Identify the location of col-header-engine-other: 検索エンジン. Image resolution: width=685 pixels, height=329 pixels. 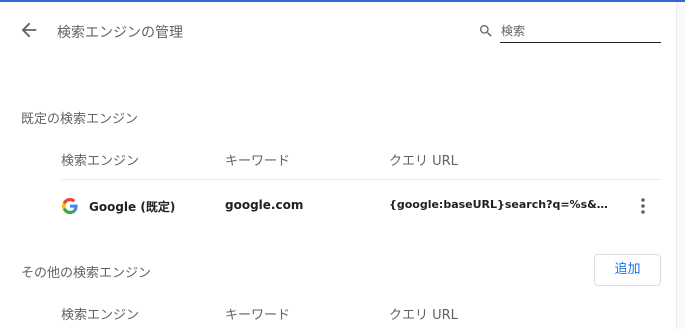
(100, 315).